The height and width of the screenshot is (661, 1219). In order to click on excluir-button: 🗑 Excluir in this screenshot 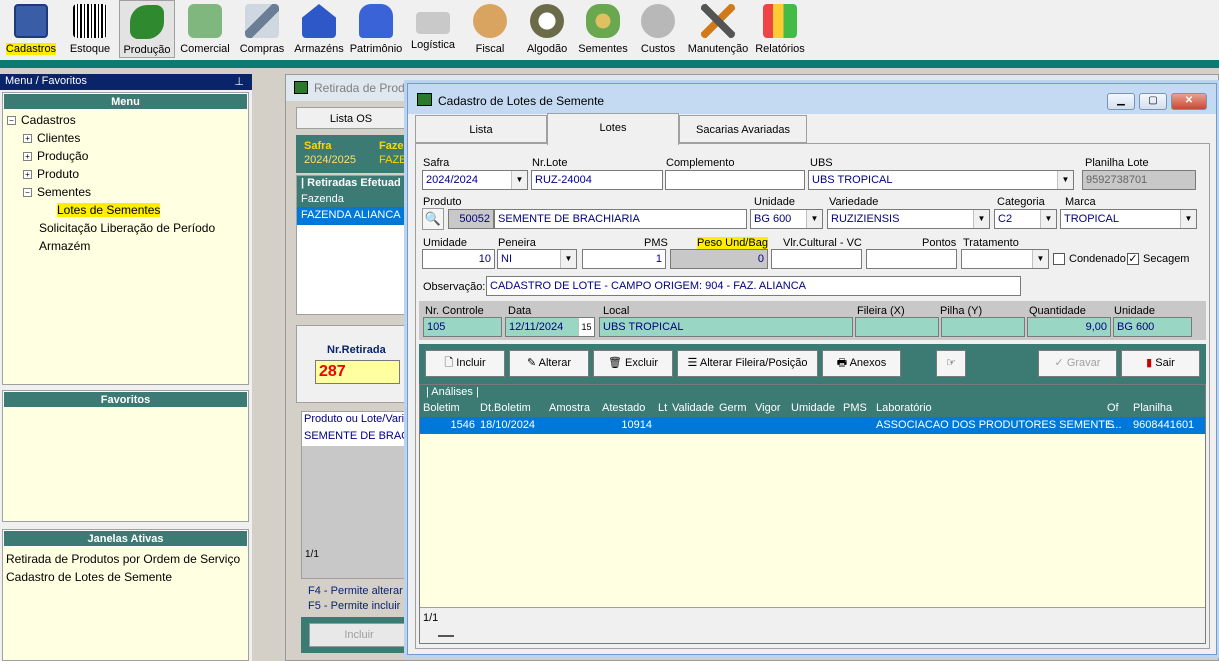, I will do `click(633, 363)`.